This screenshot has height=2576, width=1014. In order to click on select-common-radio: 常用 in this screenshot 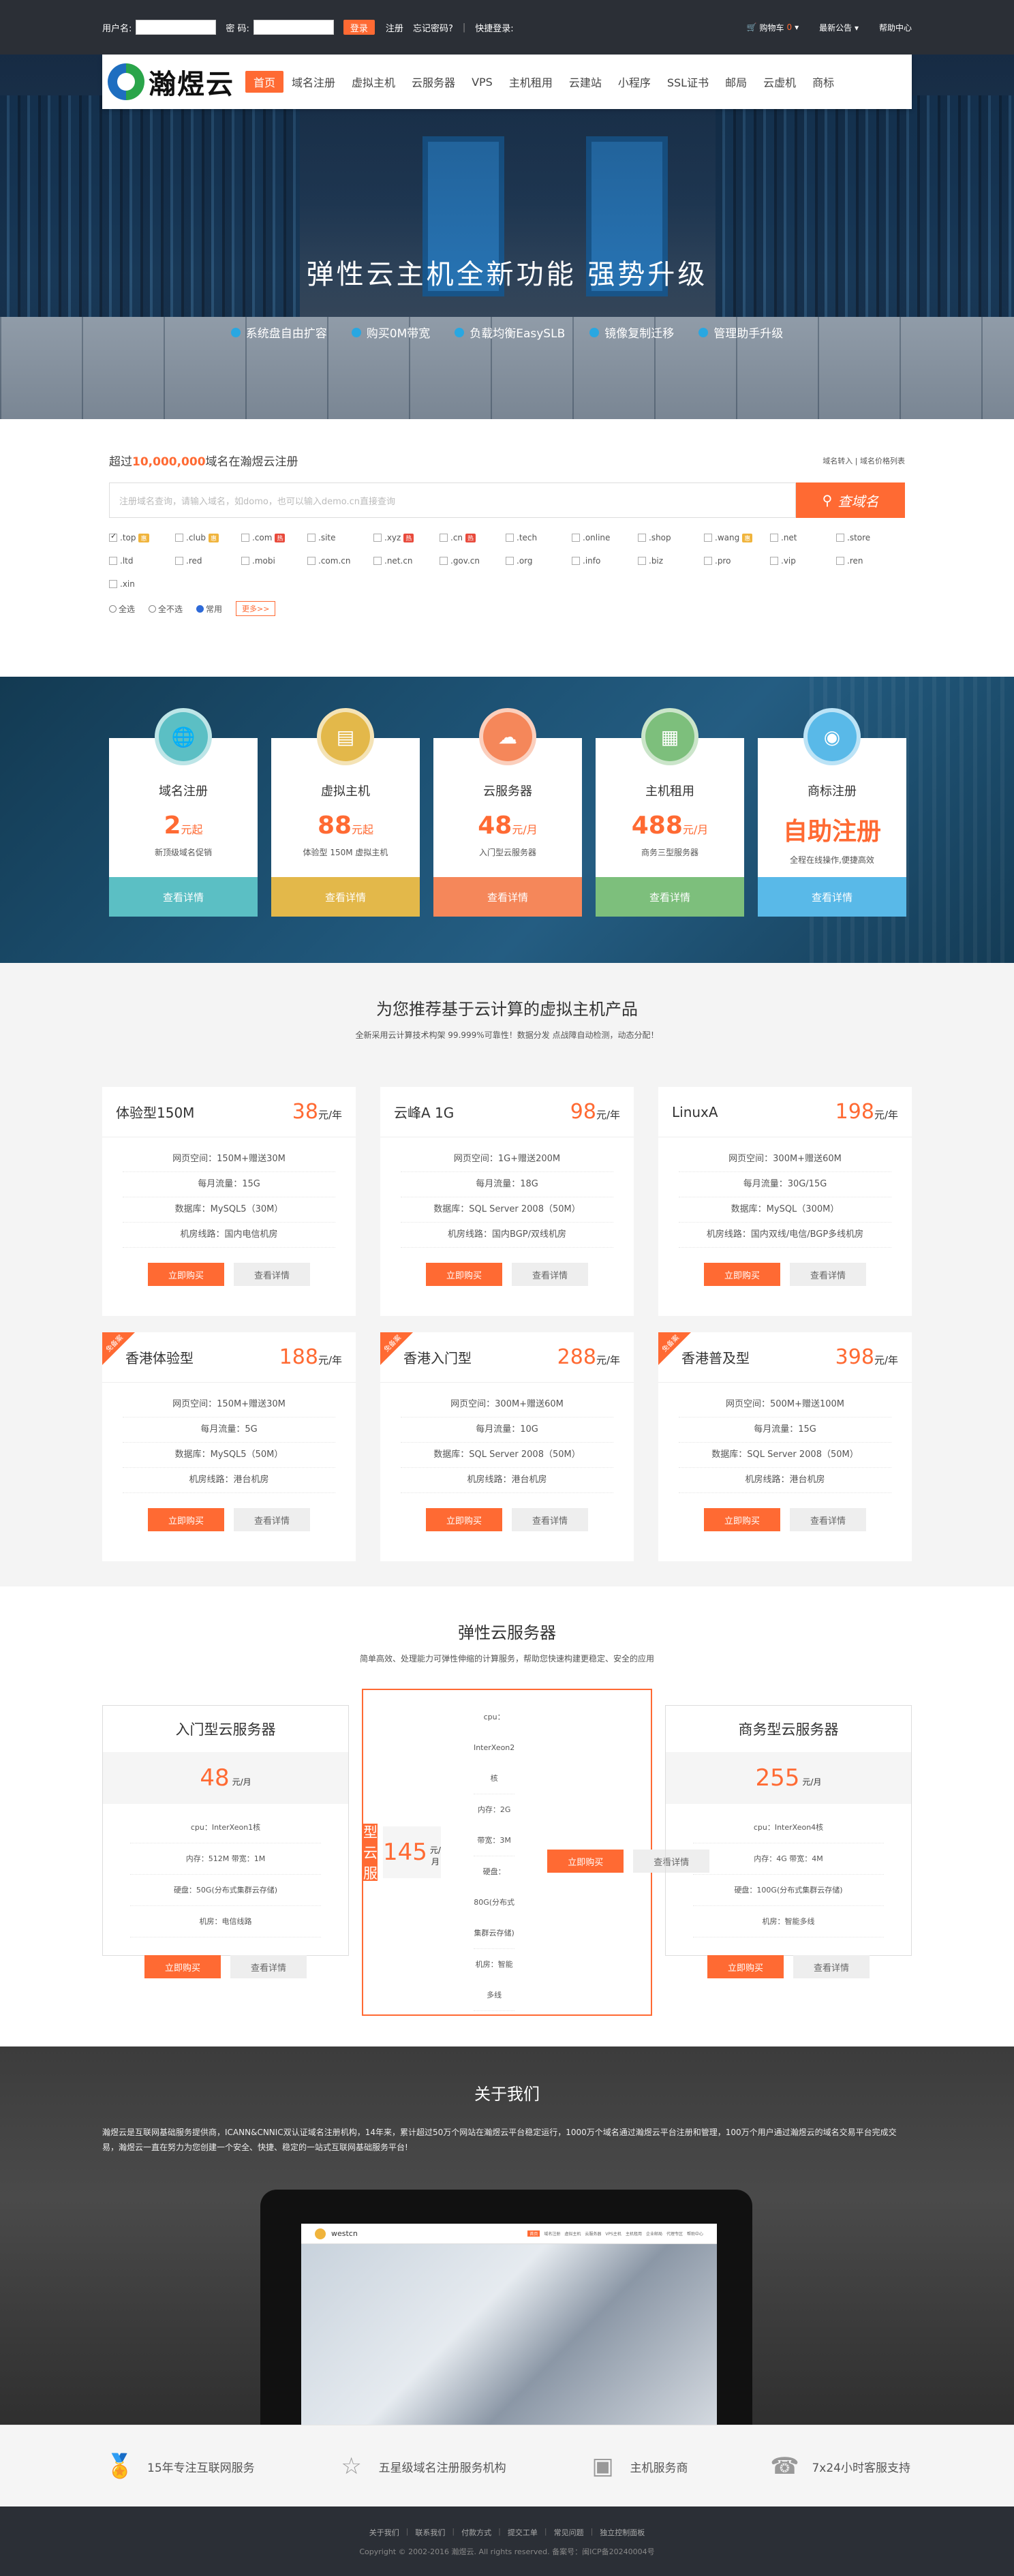, I will do `click(209, 609)`.